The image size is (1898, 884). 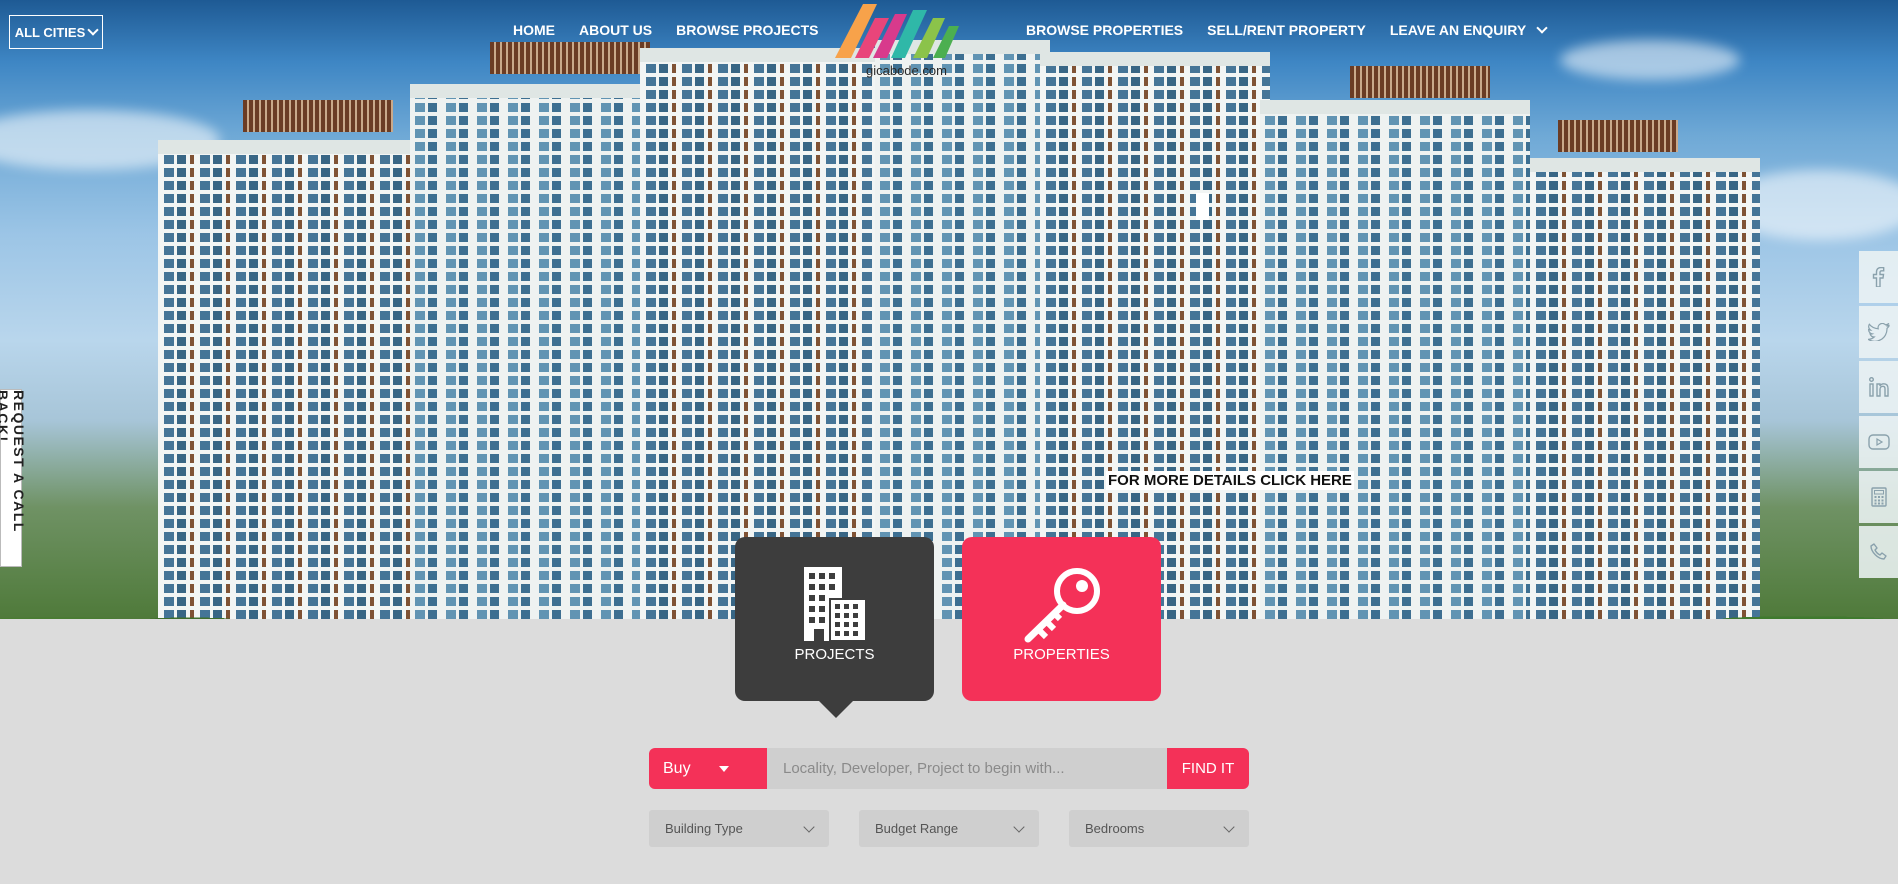 What do you see at coordinates (1458, 30) in the screenshot?
I see `nav-leave-an-enquiry-label: LEAVE AN ENQUIRY` at bounding box center [1458, 30].